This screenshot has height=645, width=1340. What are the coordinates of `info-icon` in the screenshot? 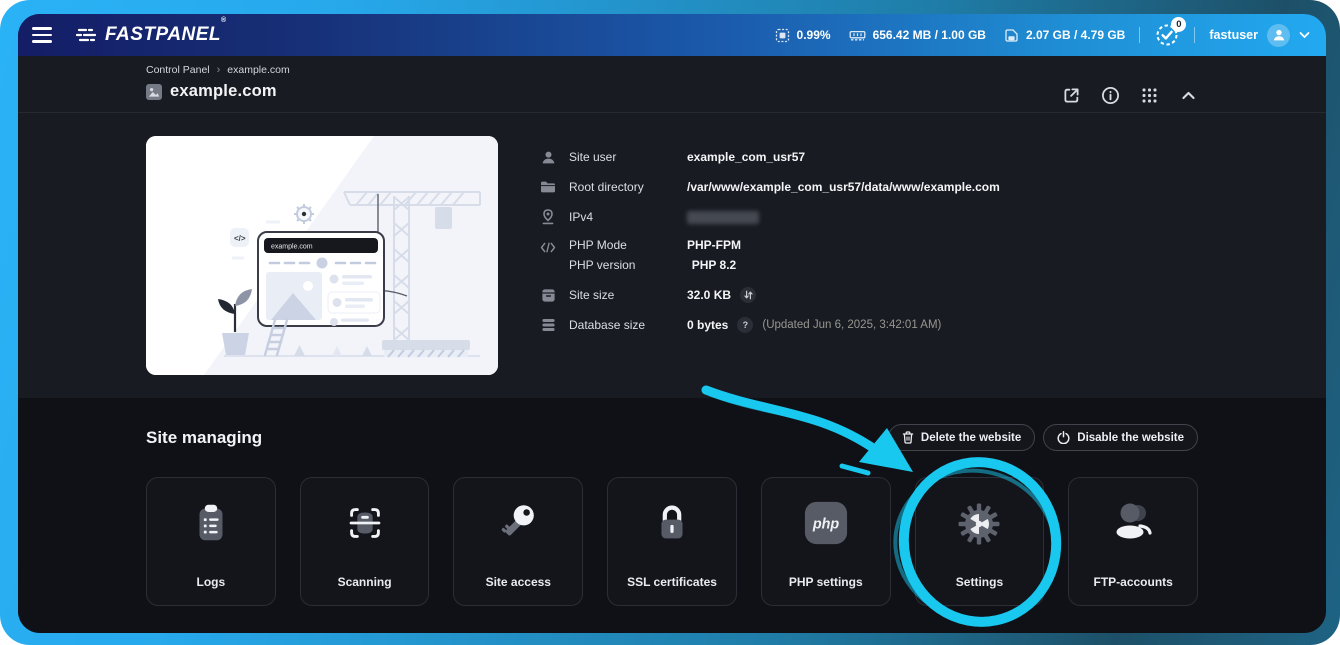 It's located at (1110, 95).